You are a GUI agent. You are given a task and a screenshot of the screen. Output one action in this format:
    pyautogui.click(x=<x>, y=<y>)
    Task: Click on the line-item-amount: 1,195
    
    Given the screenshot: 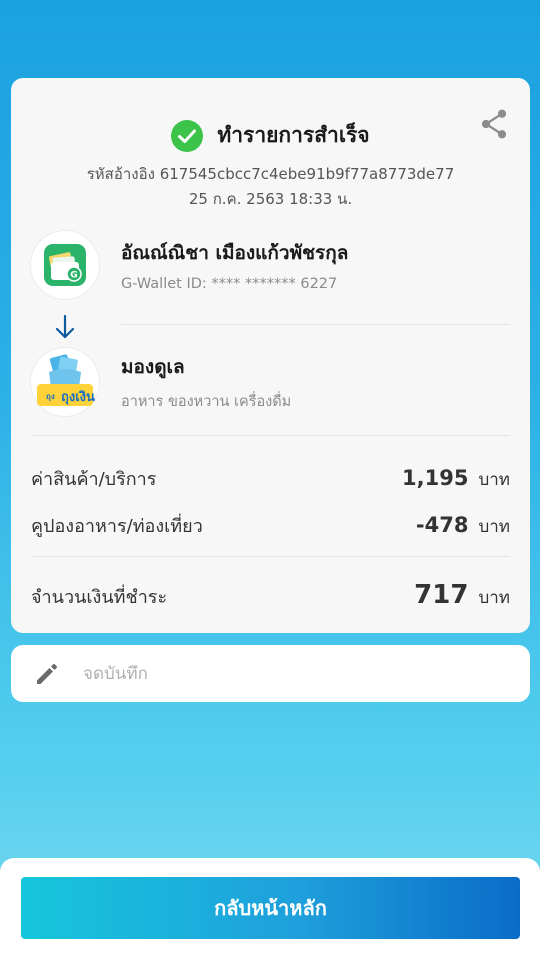 What is the action you would take?
    pyautogui.click(x=435, y=478)
    